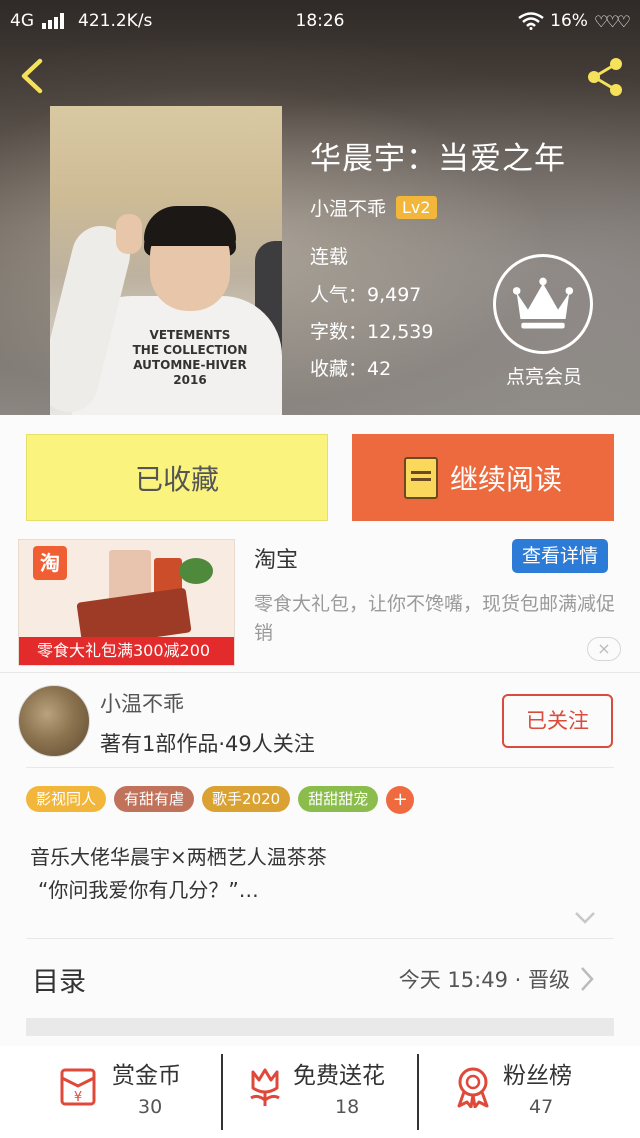  What do you see at coordinates (339, 1076) in the screenshot?
I see `flowers-label: 免费送花` at bounding box center [339, 1076].